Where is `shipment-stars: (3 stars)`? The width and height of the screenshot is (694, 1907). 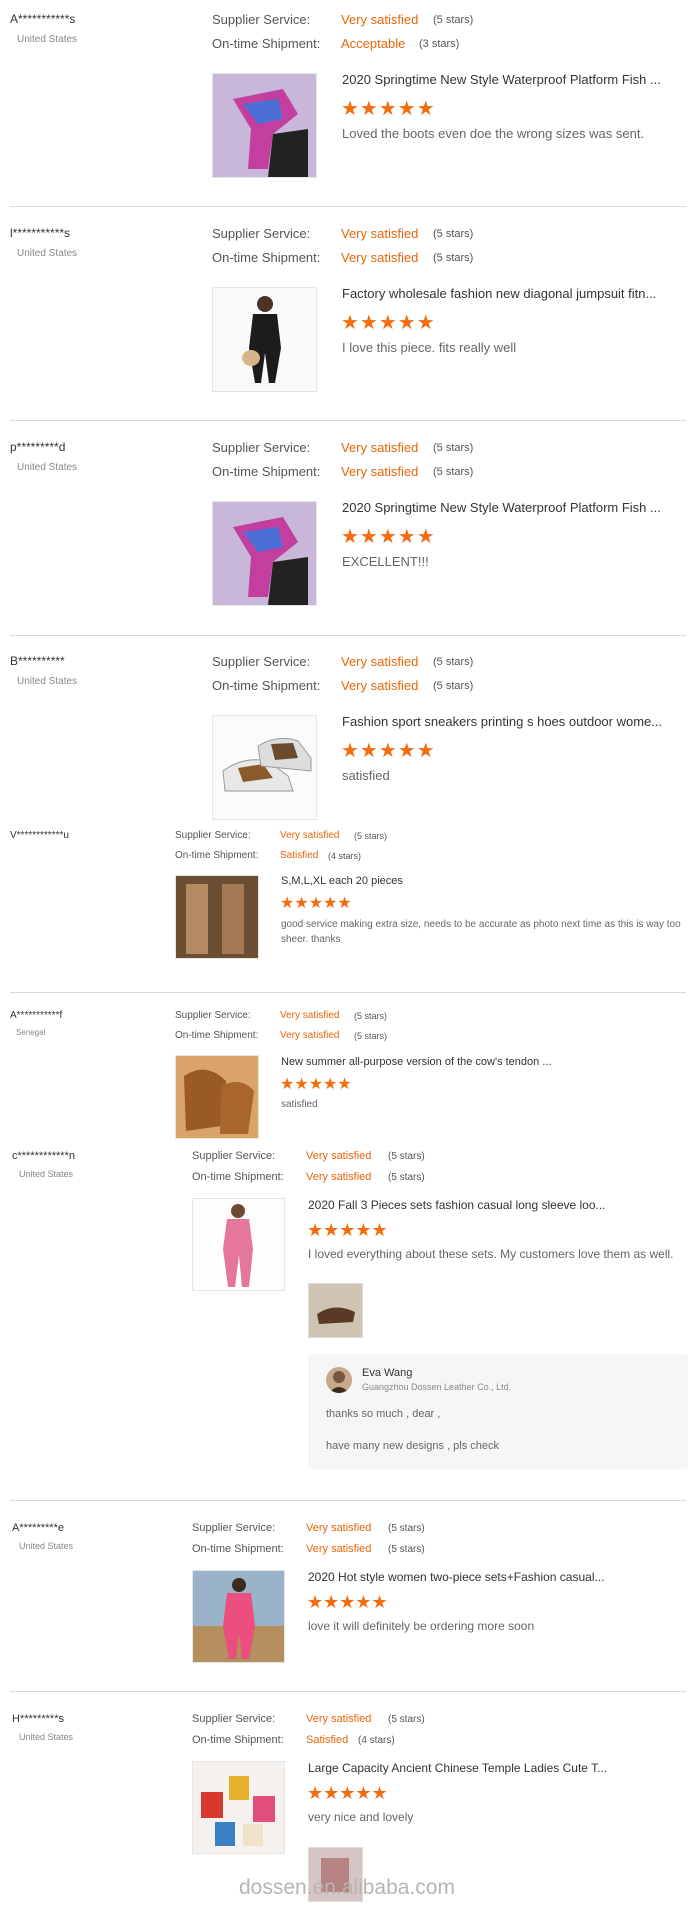
shipment-stars: (3 stars) is located at coordinates (439, 44).